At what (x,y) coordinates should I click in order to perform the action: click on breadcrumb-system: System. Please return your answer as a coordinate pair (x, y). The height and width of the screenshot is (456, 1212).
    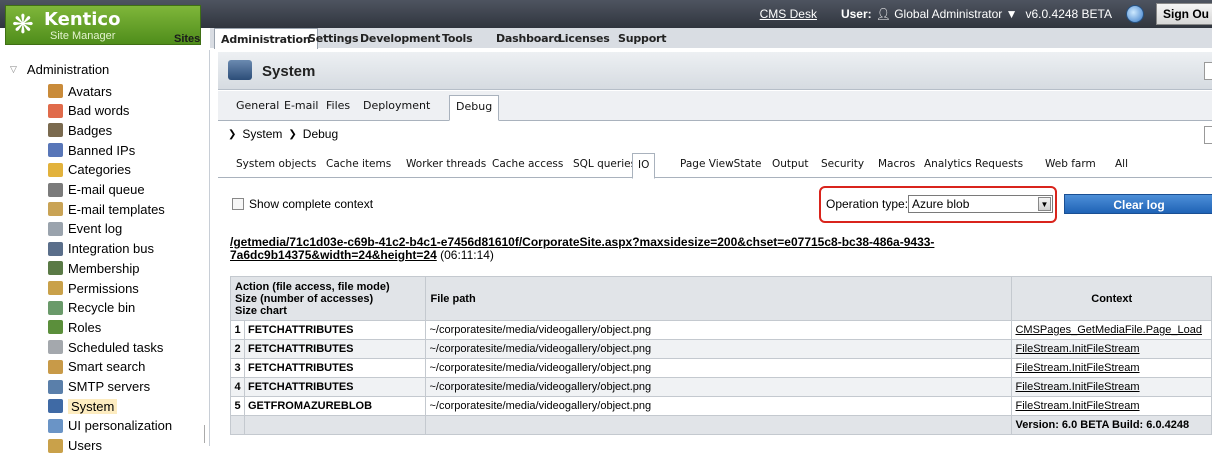
    Looking at the image, I should click on (262, 134).